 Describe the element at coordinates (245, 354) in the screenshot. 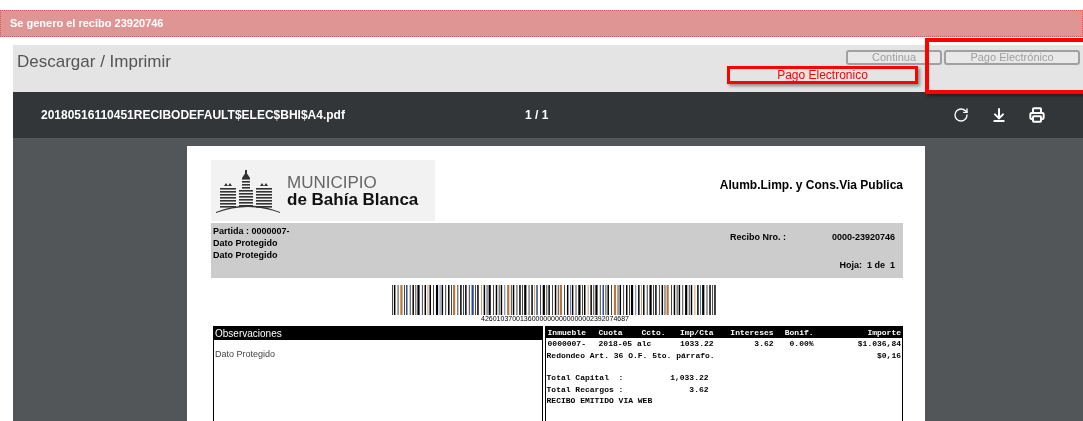

I see `observations-text: Dato Protegido` at that location.